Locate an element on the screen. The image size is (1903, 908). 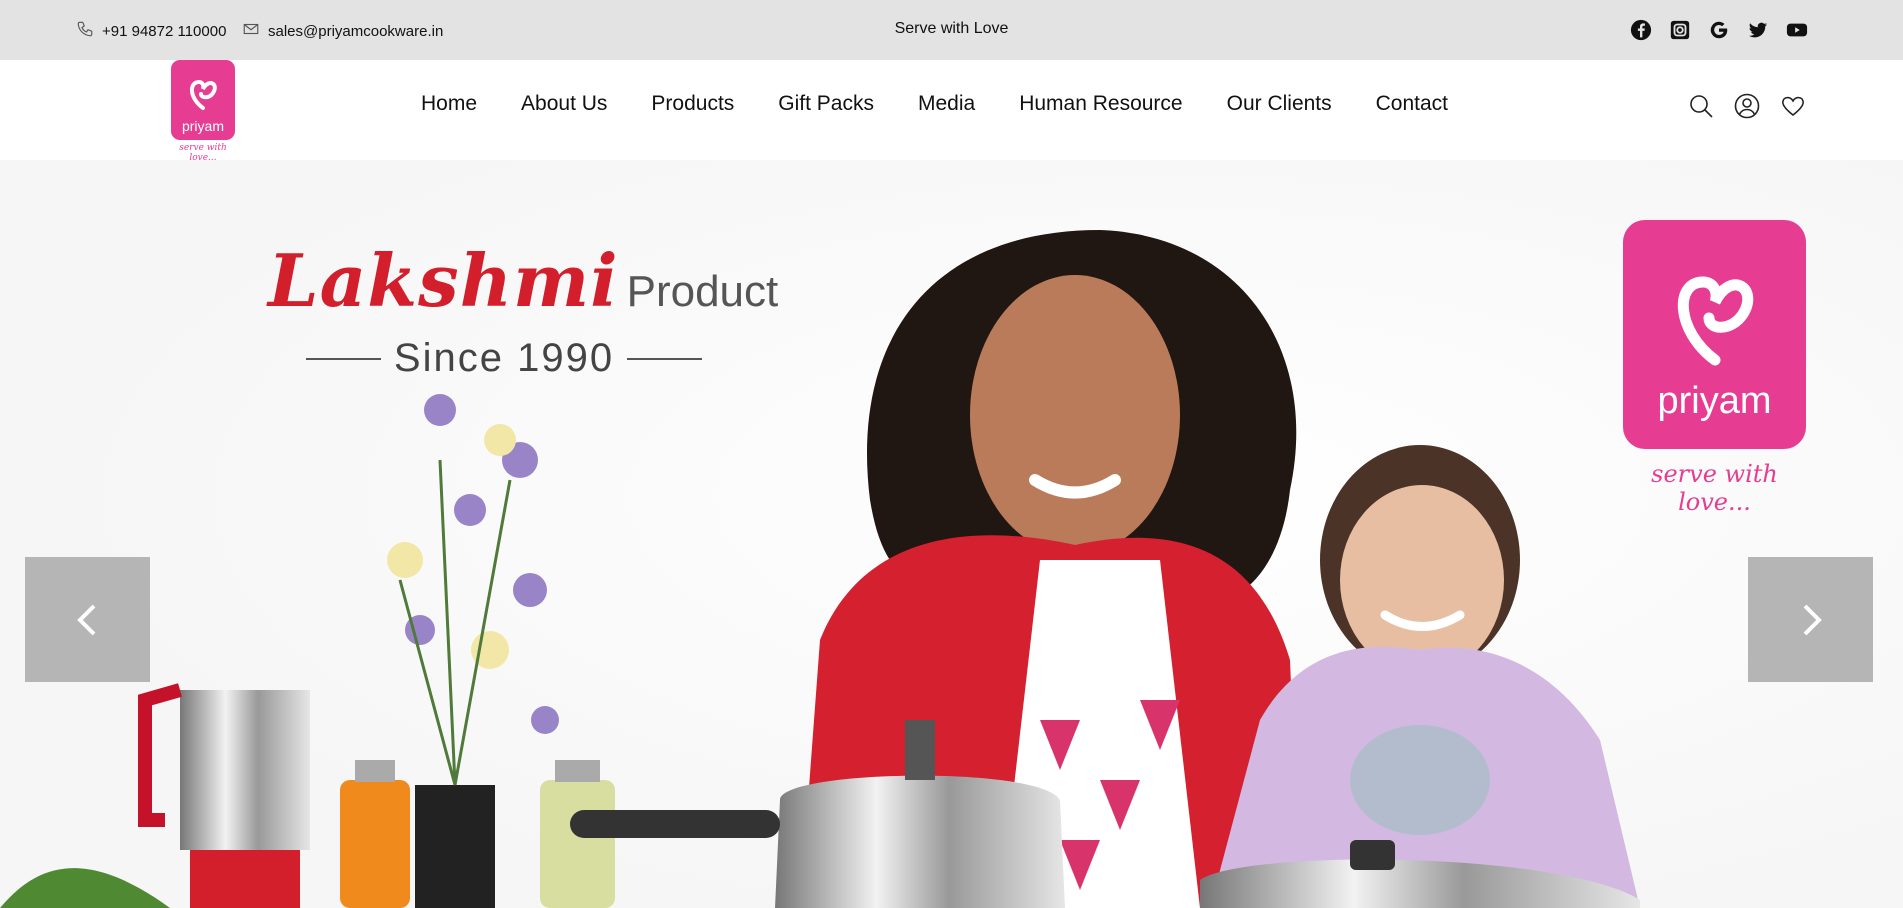
brand-suffix: Product is located at coordinates (702, 291).